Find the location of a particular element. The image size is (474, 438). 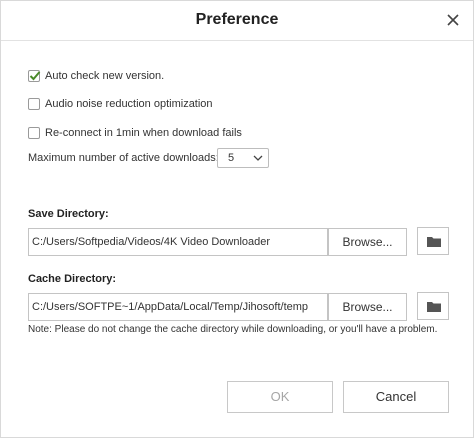

noise-reduction-label: Audio noise reduction optimization is located at coordinates (129, 104).